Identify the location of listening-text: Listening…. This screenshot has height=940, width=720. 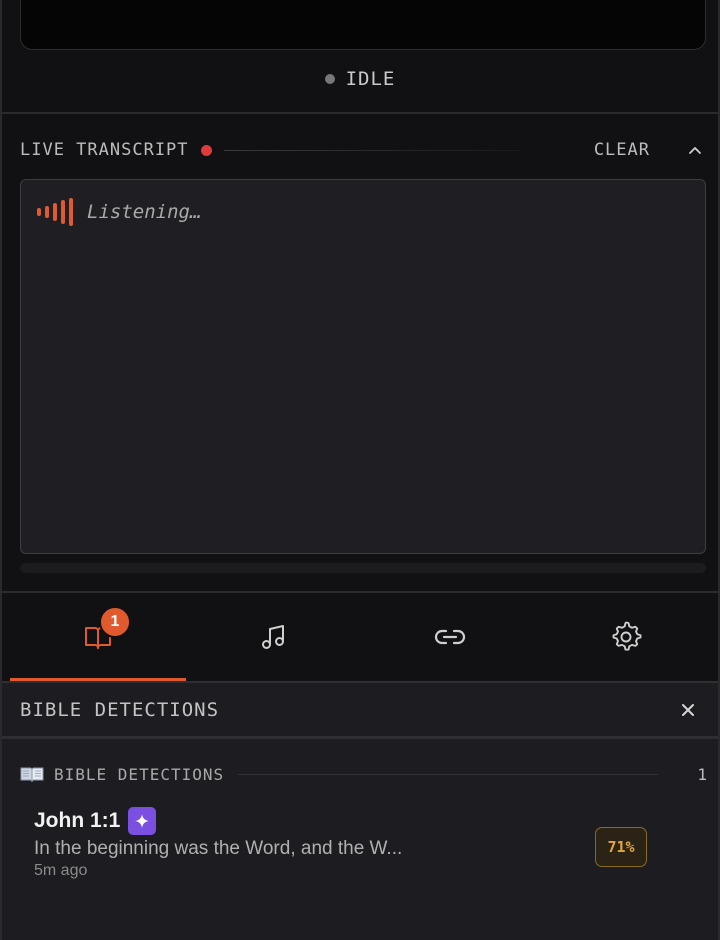
(144, 212).